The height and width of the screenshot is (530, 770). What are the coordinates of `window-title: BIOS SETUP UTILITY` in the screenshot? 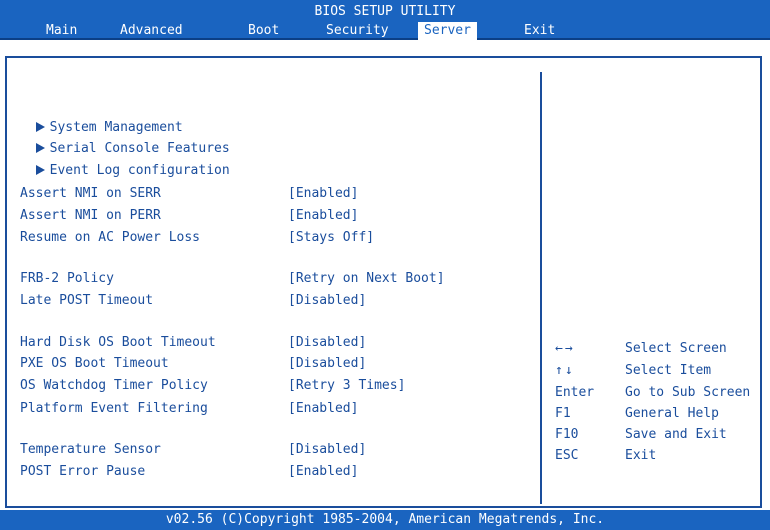 It's located at (385, 11).